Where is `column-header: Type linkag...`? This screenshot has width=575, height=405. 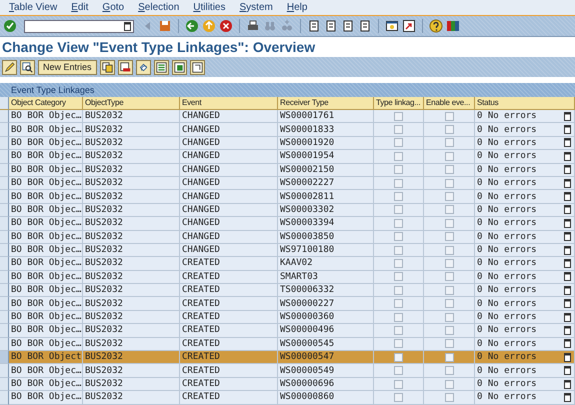
column-header: Type linkag... is located at coordinates (399, 103).